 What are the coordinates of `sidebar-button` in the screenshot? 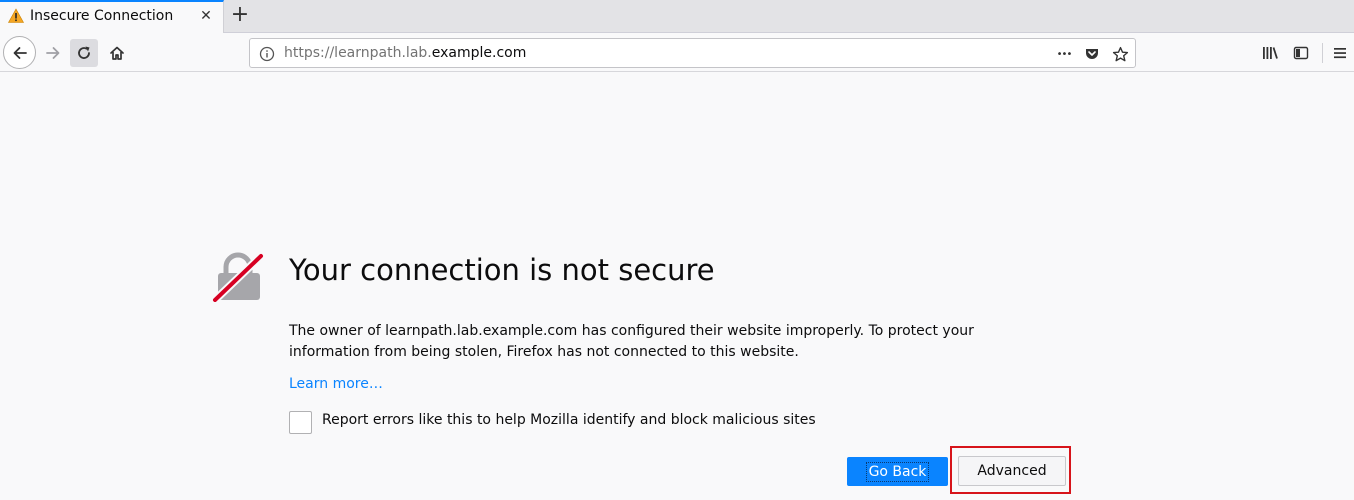 It's located at (1301, 53).